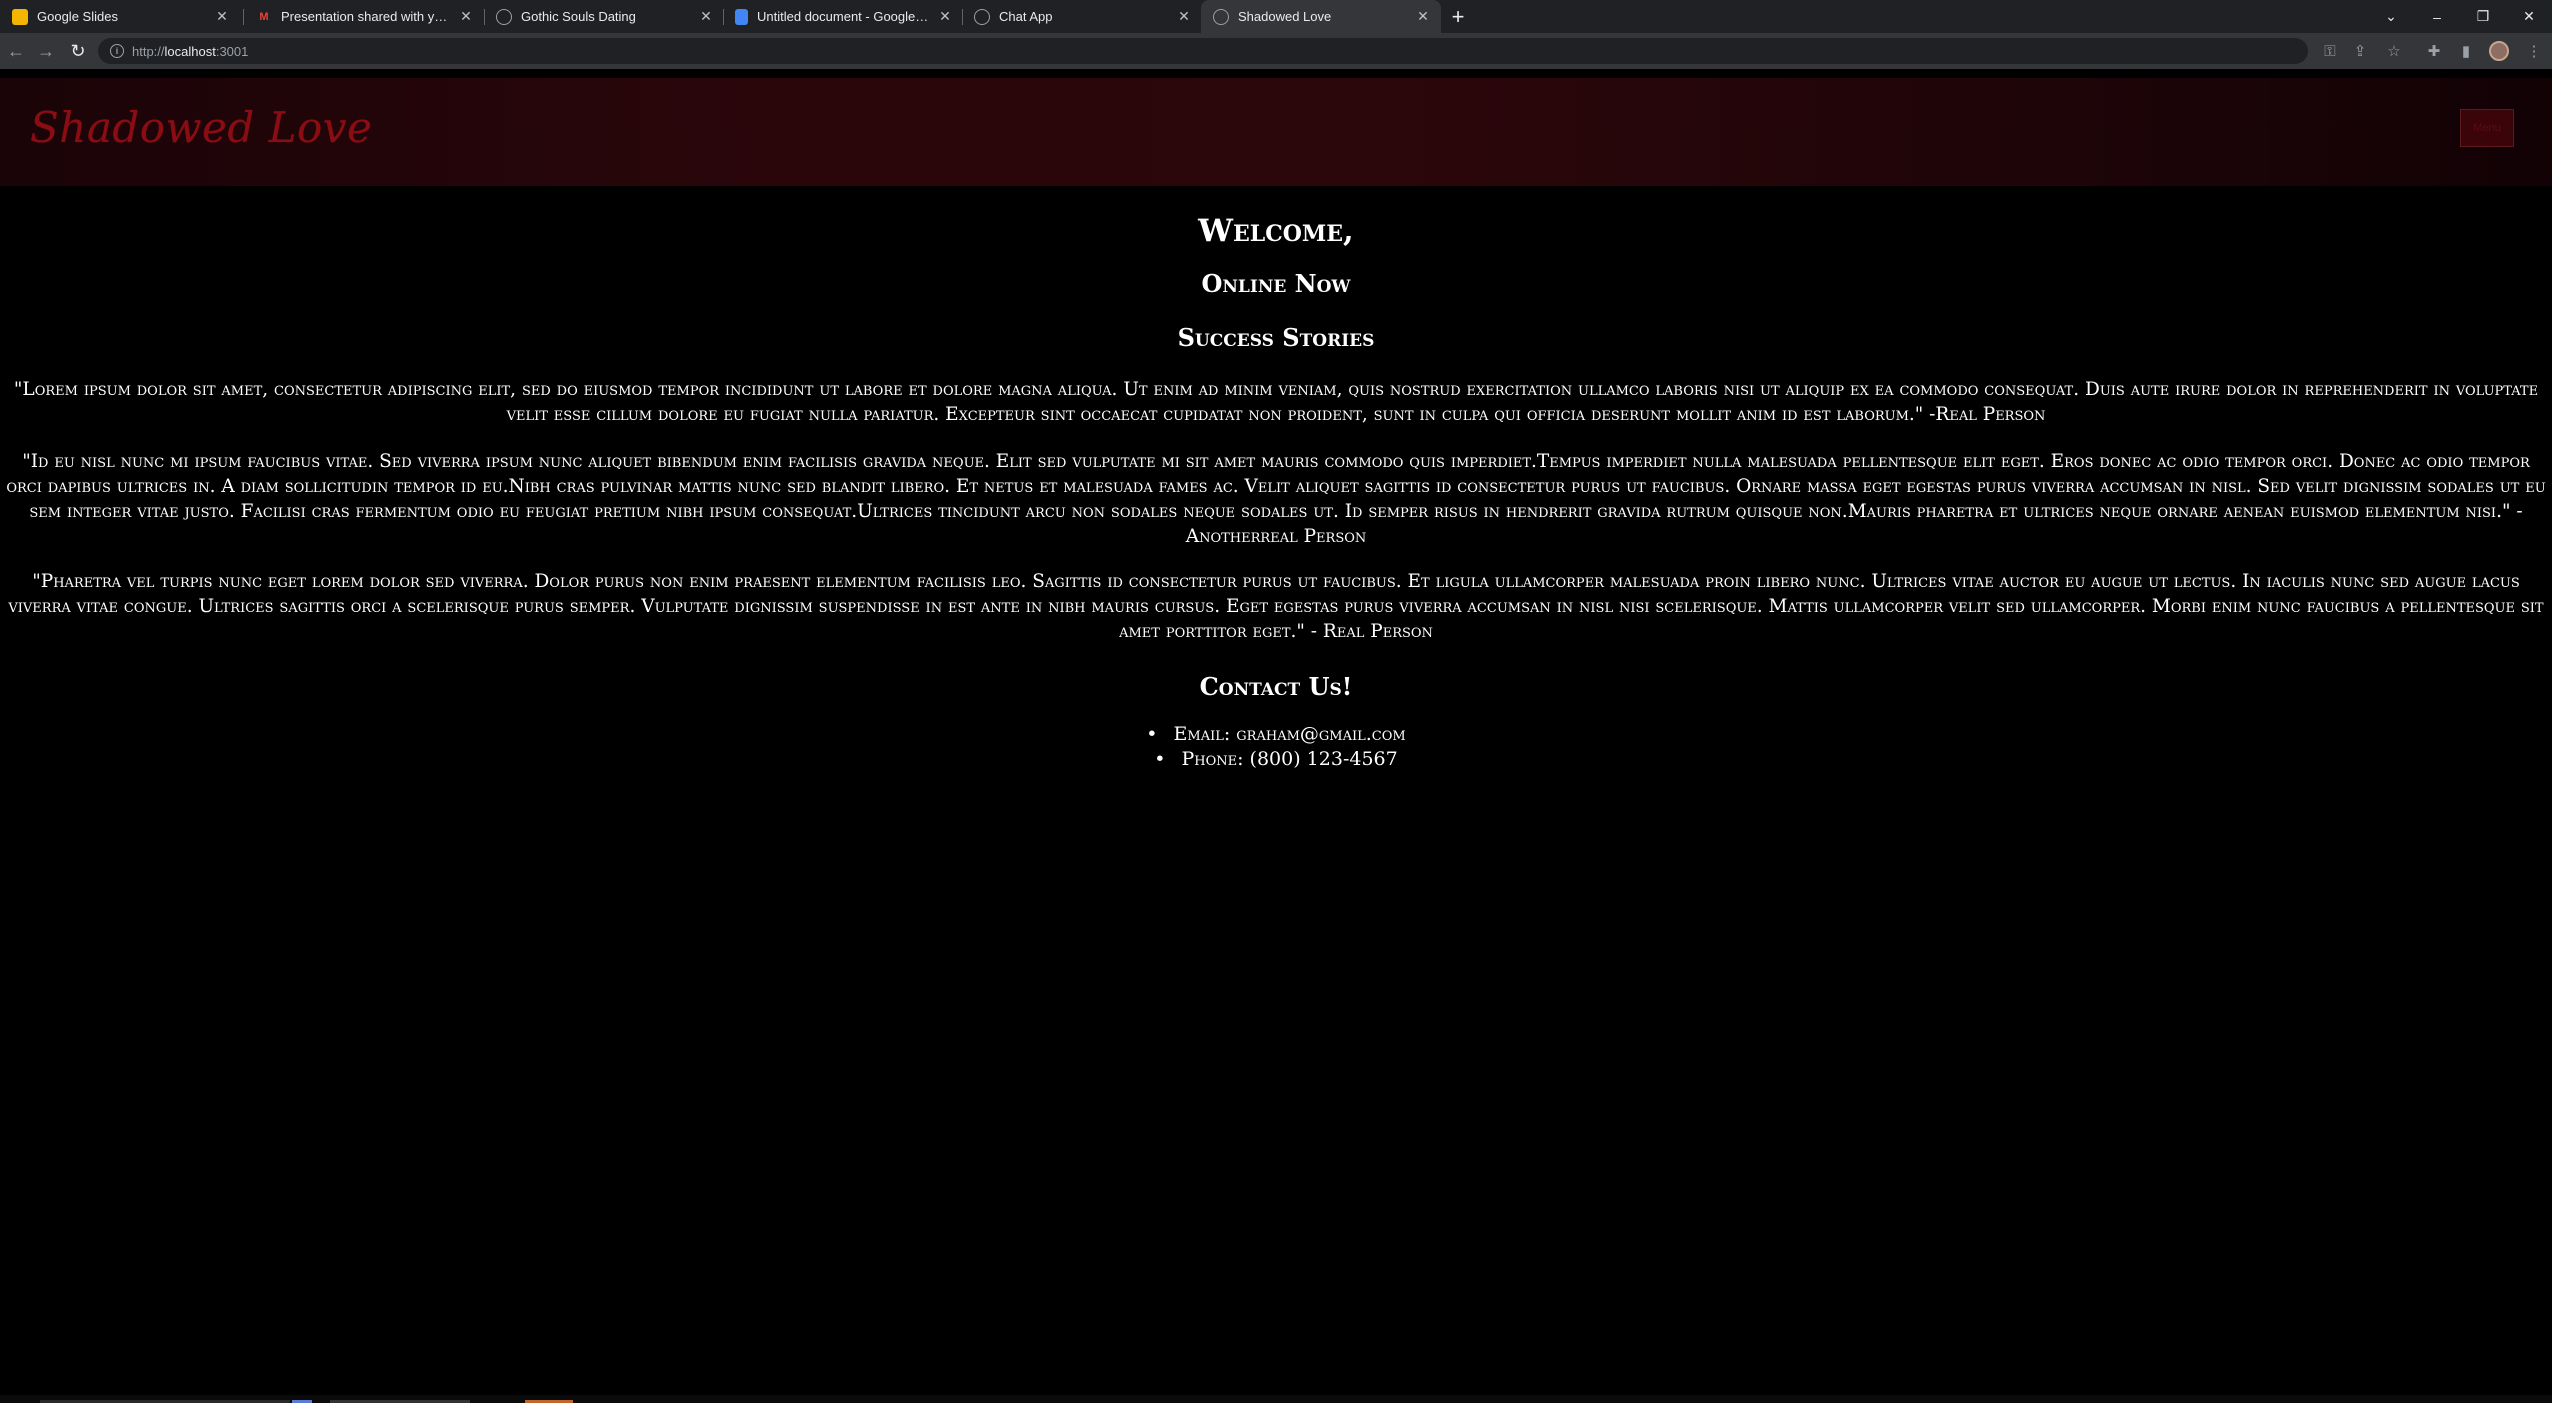 This screenshot has width=2552, height=1403. Describe the element at coordinates (20, 16) in the screenshot. I see `slides-icon` at that location.